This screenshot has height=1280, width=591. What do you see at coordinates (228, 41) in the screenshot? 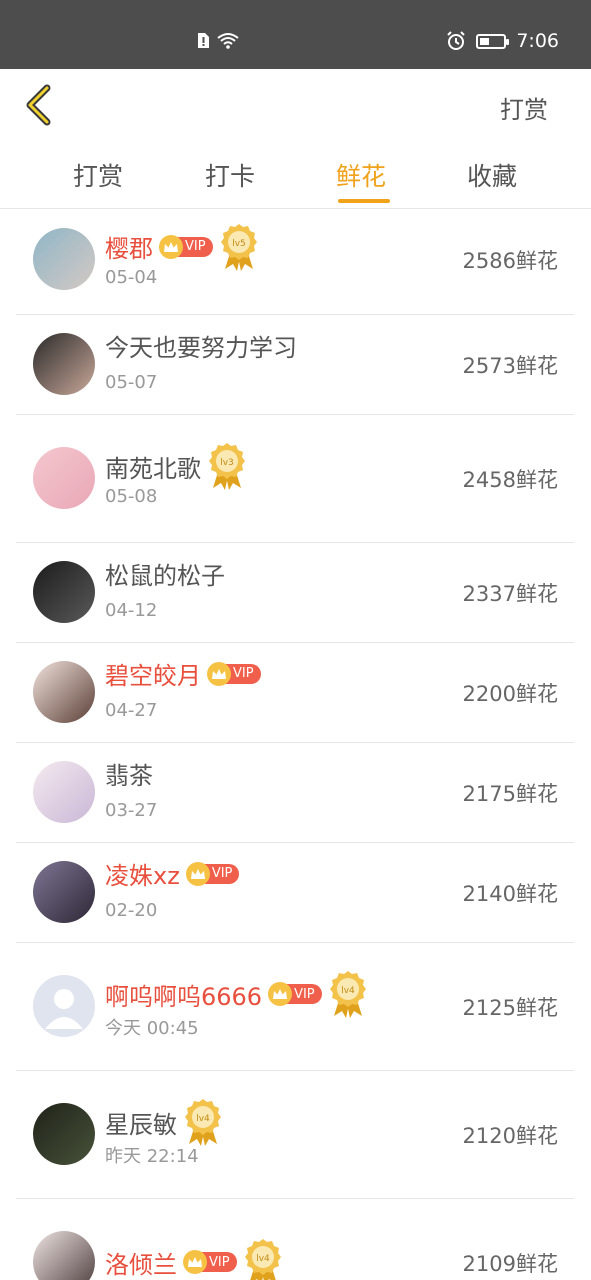
I see `wifi-icon` at bounding box center [228, 41].